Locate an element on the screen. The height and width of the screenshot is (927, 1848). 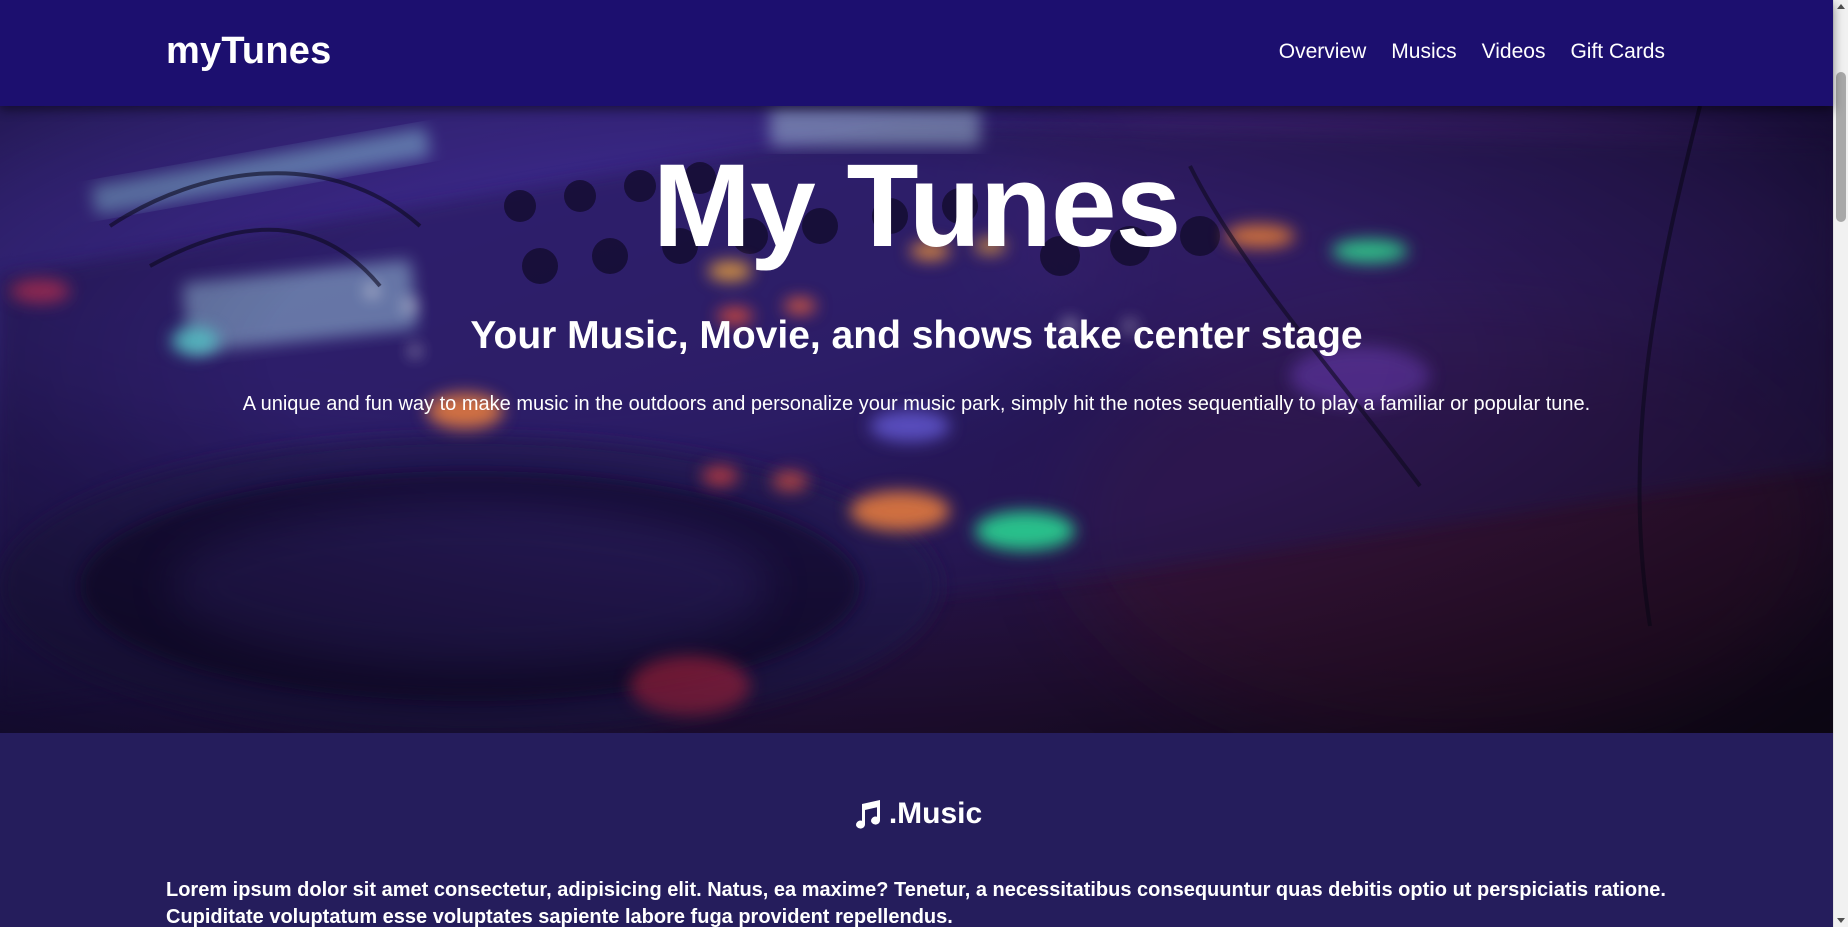
nav-link-videos: Videos is located at coordinates (1514, 52).